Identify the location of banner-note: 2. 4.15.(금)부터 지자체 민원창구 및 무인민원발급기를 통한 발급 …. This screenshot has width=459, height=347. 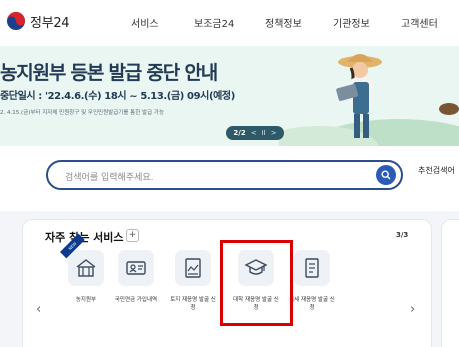
(82, 113).